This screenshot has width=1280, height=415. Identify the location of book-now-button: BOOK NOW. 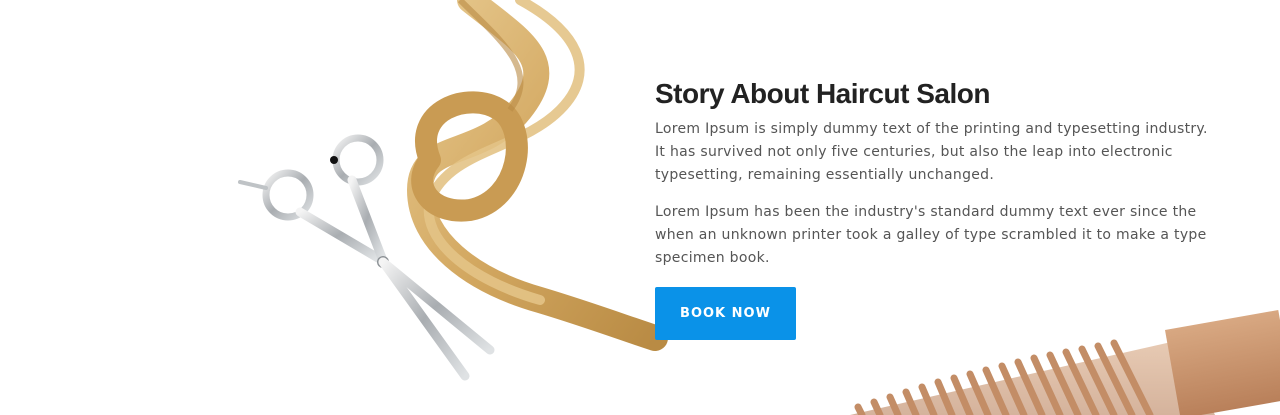
(725, 313).